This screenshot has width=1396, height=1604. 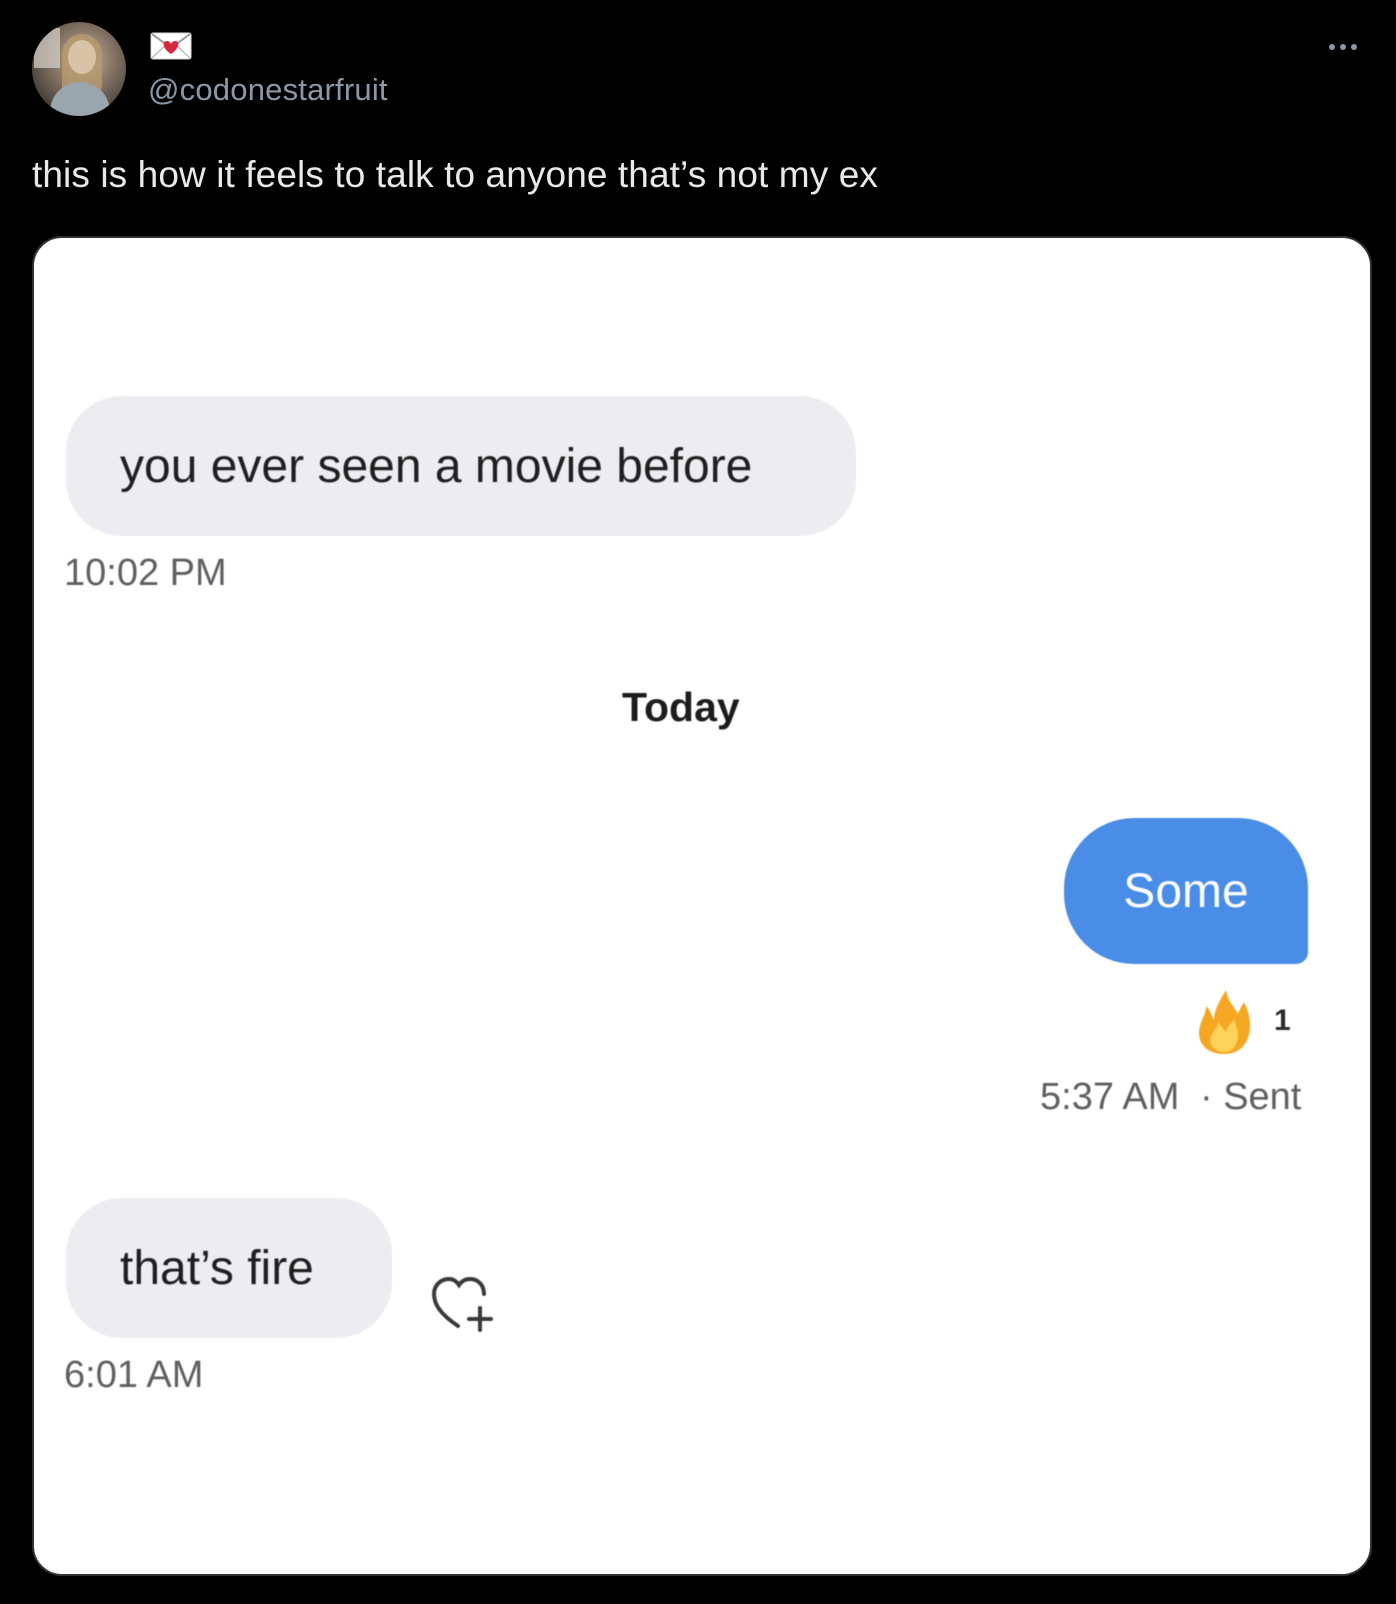 I want to click on avatar-background, so click(x=47, y=48).